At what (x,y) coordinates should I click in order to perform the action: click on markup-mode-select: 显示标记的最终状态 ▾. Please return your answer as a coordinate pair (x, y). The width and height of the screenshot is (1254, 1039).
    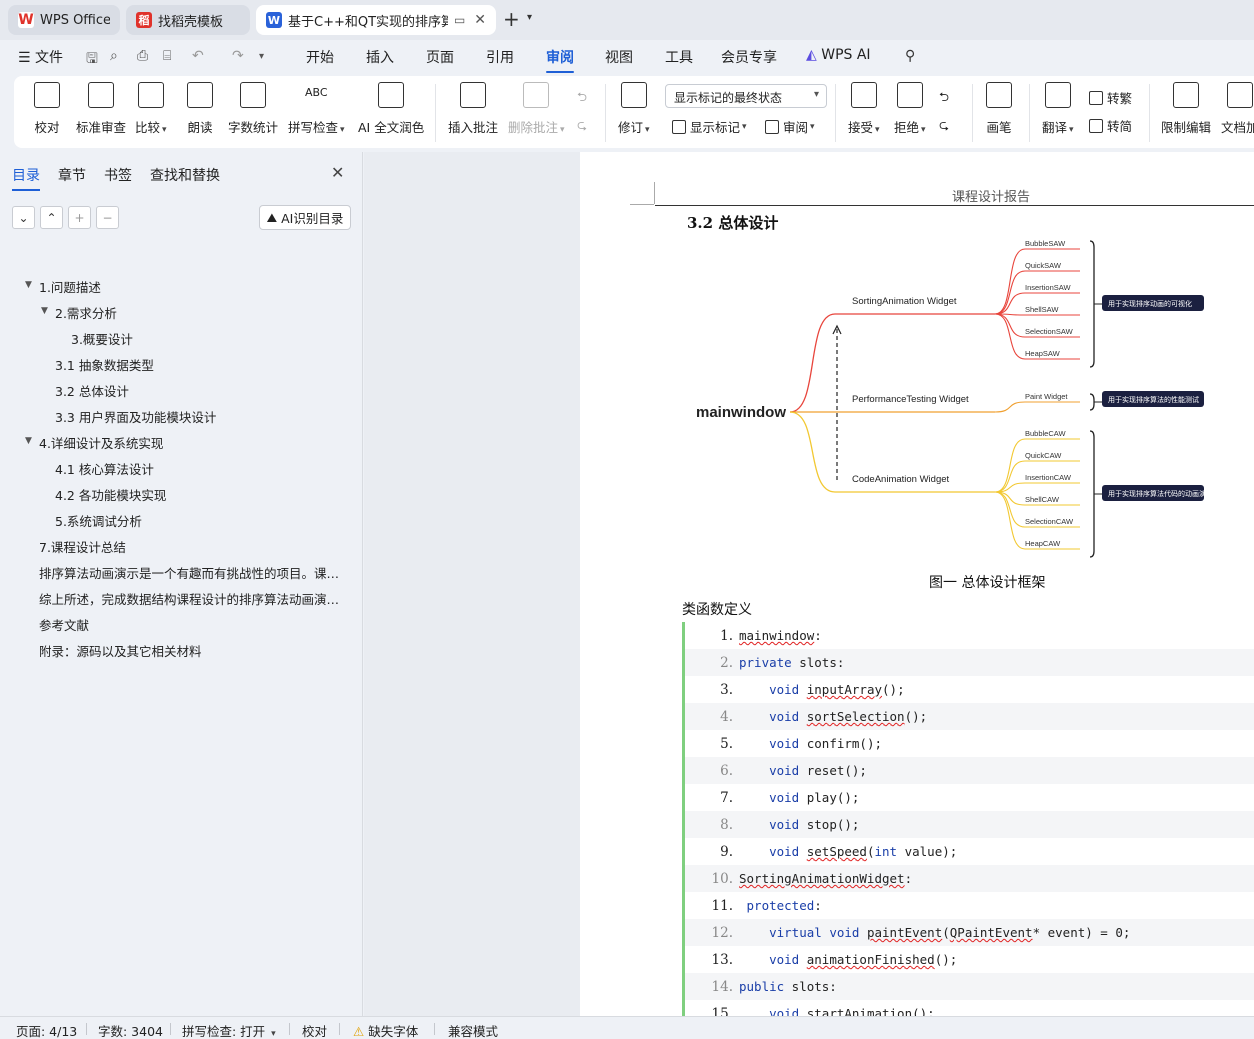
    Looking at the image, I should click on (746, 96).